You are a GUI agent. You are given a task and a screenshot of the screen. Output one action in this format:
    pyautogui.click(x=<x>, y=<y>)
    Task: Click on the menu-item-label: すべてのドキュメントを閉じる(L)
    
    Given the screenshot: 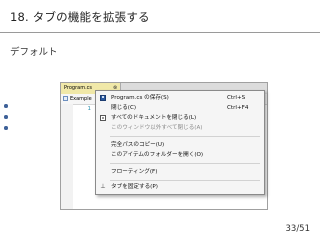 What is the action you would take?
    pyautogui.click(x=154, y=118)
    